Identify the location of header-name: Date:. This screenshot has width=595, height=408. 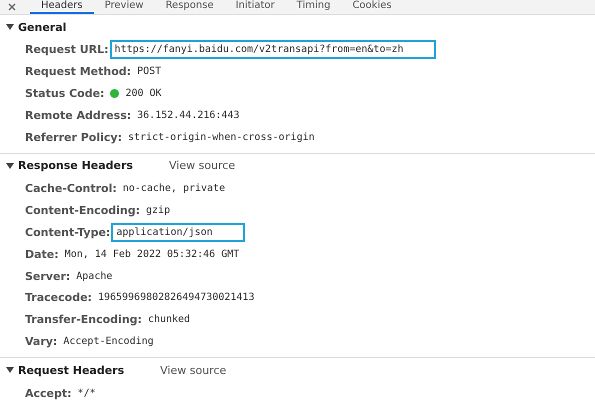
(42, 254).